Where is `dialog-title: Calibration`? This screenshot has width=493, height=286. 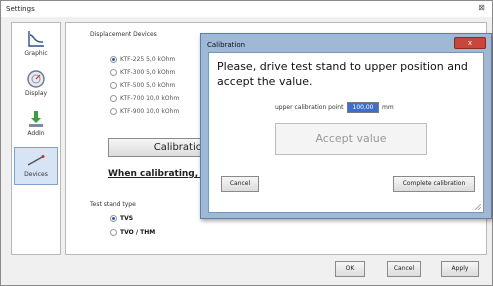 dialog-title: Calibration is located at coordinates (226, 45).